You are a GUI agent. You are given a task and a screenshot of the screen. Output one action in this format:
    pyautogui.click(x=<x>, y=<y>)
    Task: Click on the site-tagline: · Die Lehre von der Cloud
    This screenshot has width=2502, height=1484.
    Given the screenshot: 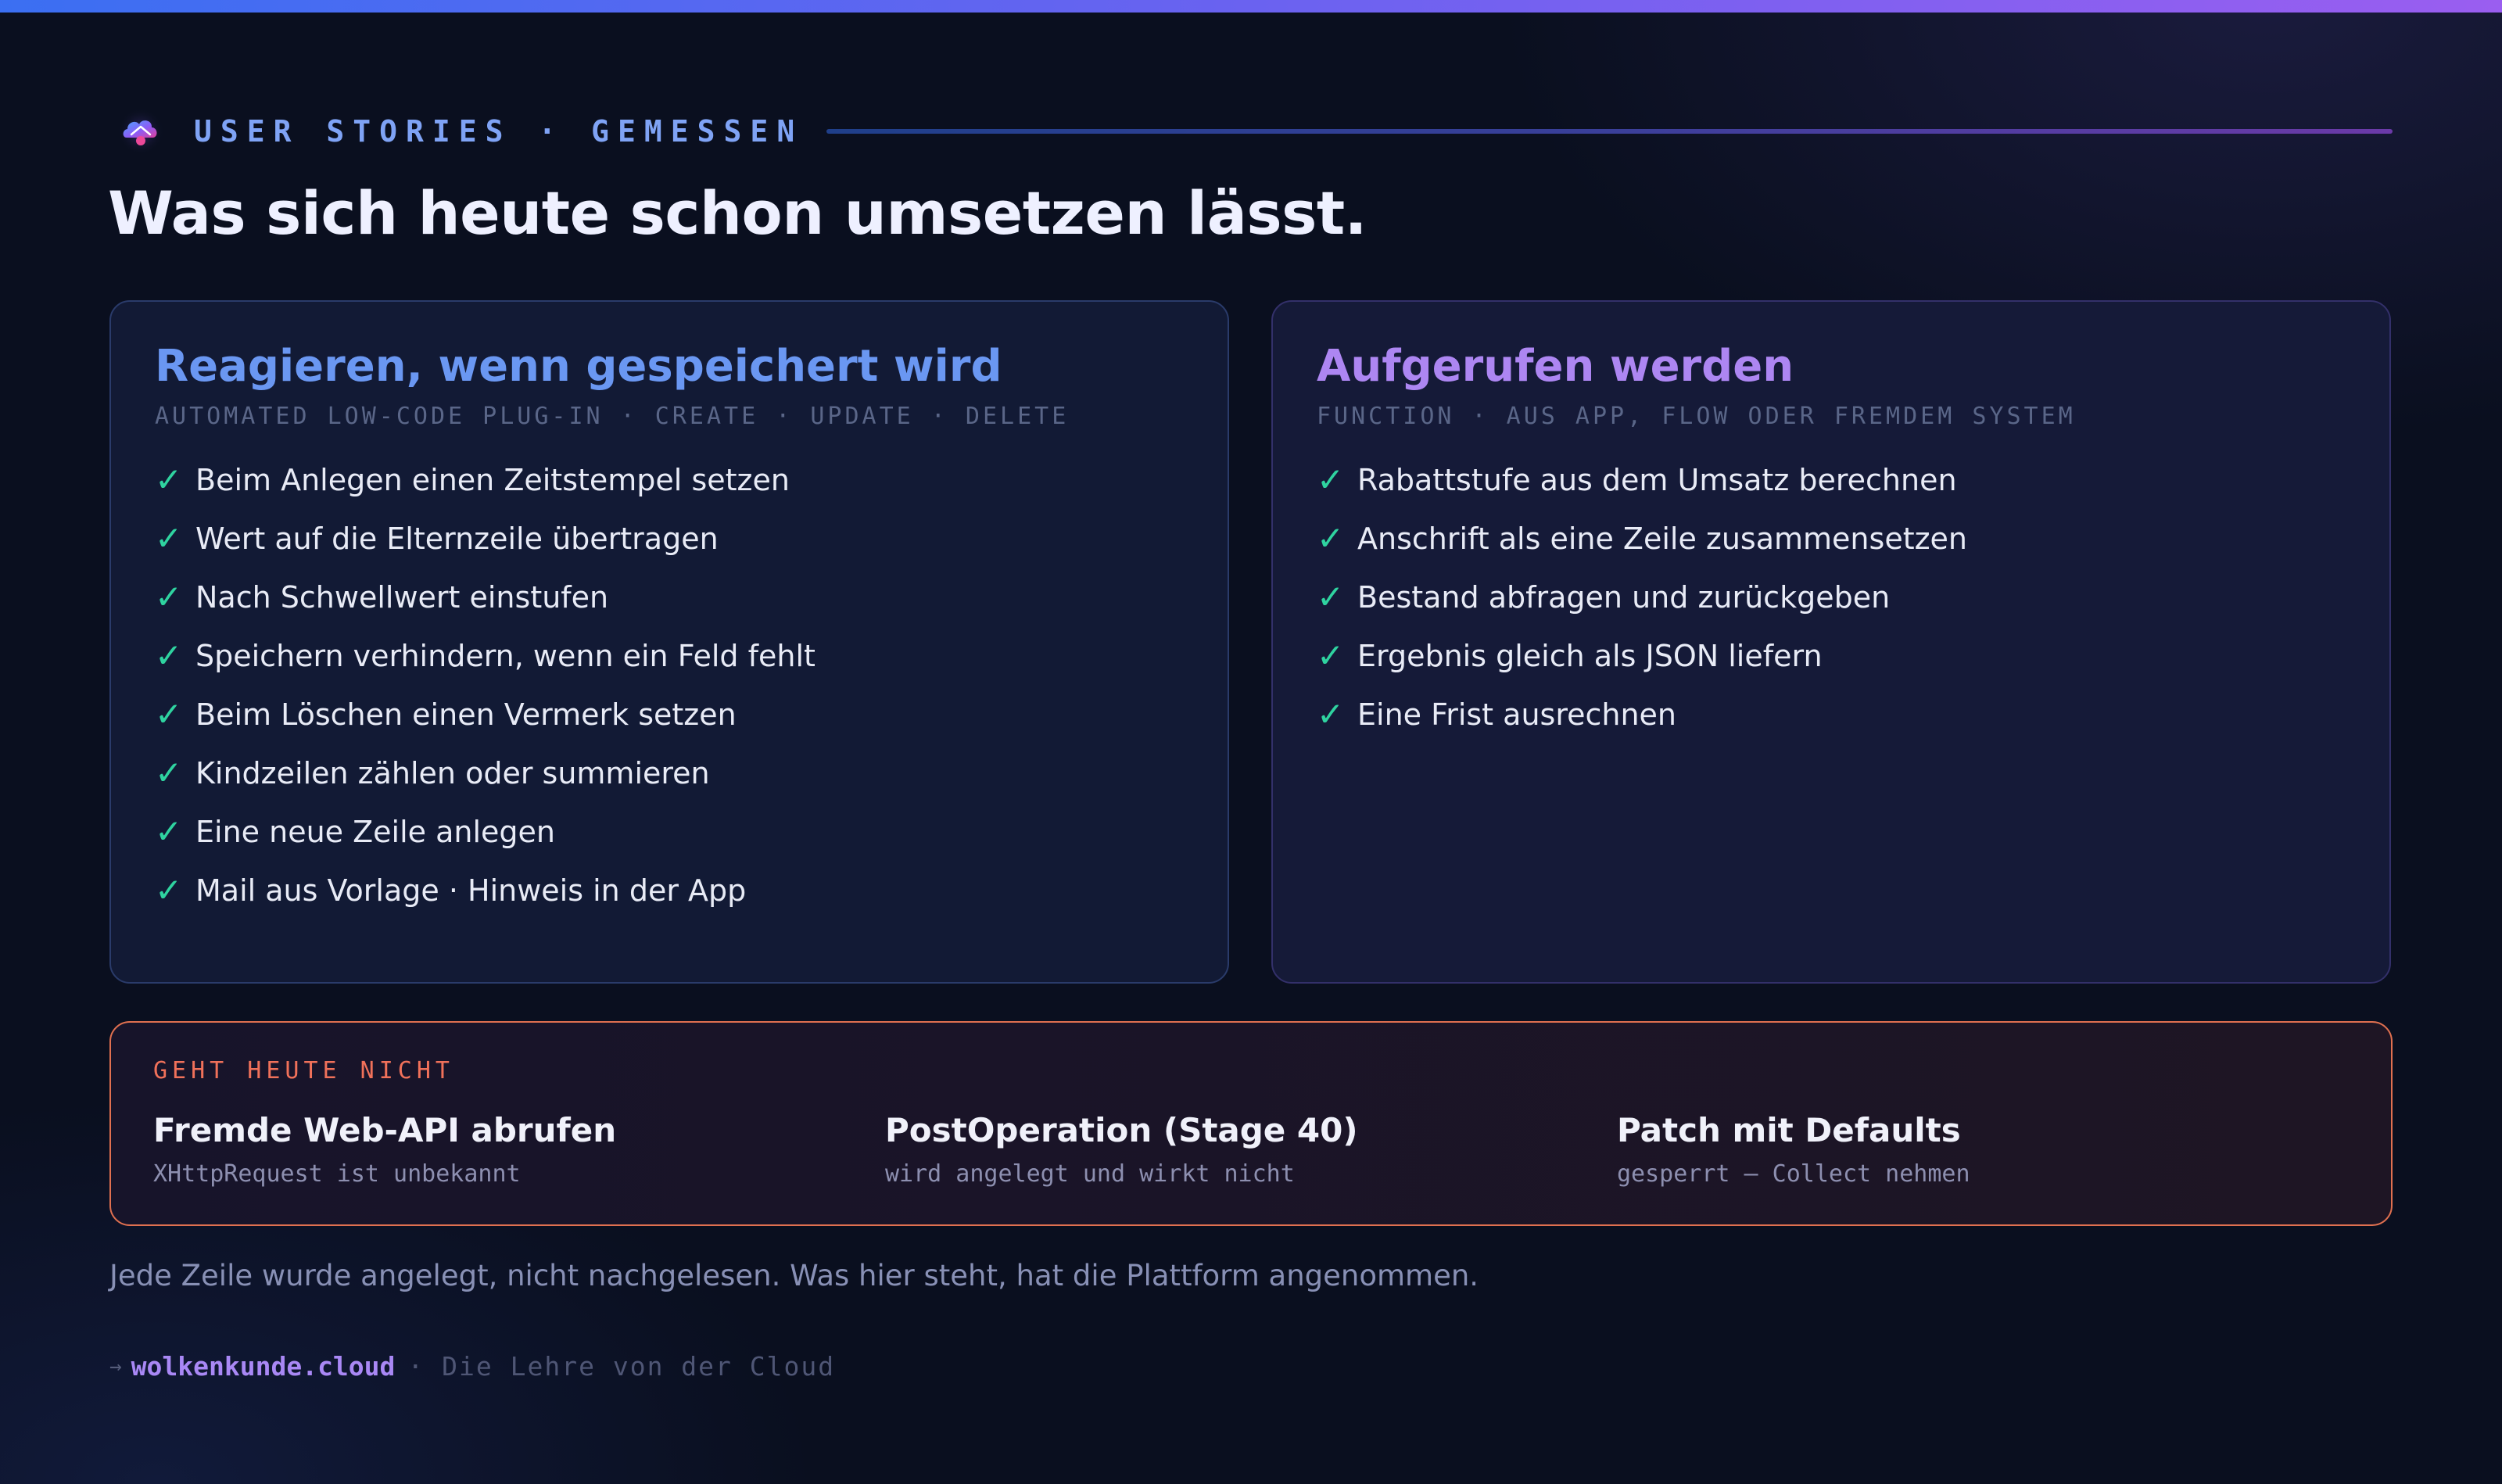 What is the action you would take?
    pyautogui.click(x=621, y=1366)
    